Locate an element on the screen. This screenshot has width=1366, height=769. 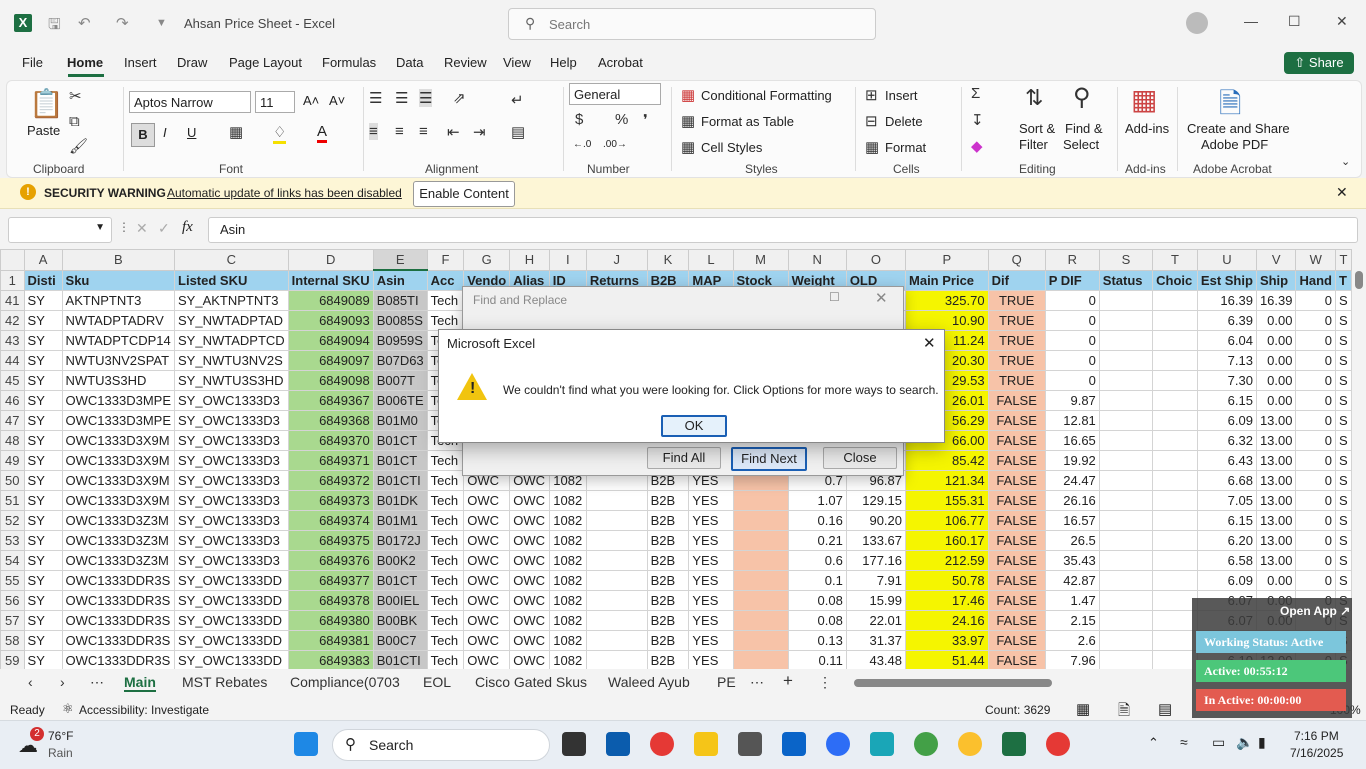
table-cell: Listed SKU is located at coordinates (231, 280).